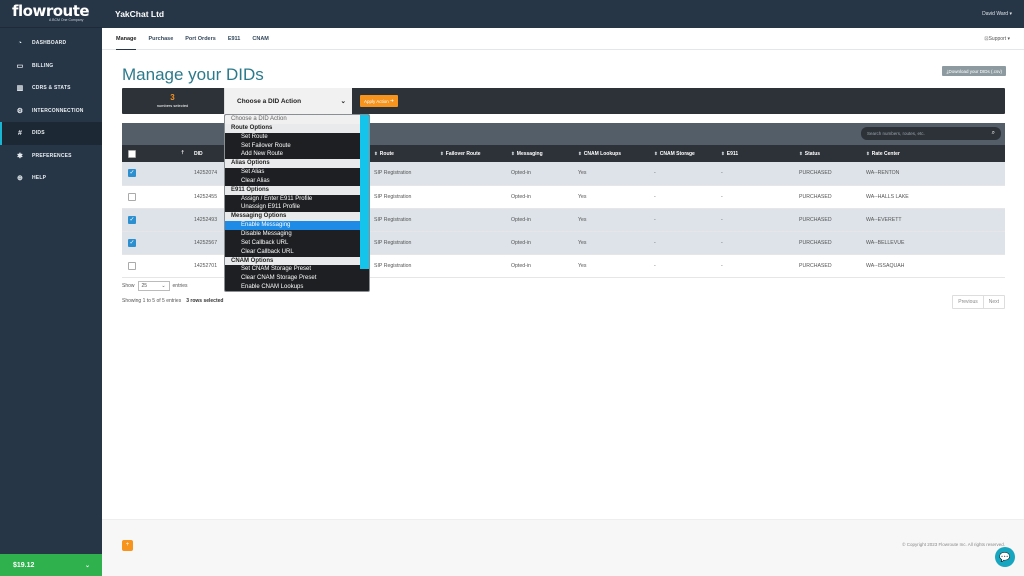 This screenshot has width=1024, height=576. I want to click on entries-label: entries, so click(180, 286).